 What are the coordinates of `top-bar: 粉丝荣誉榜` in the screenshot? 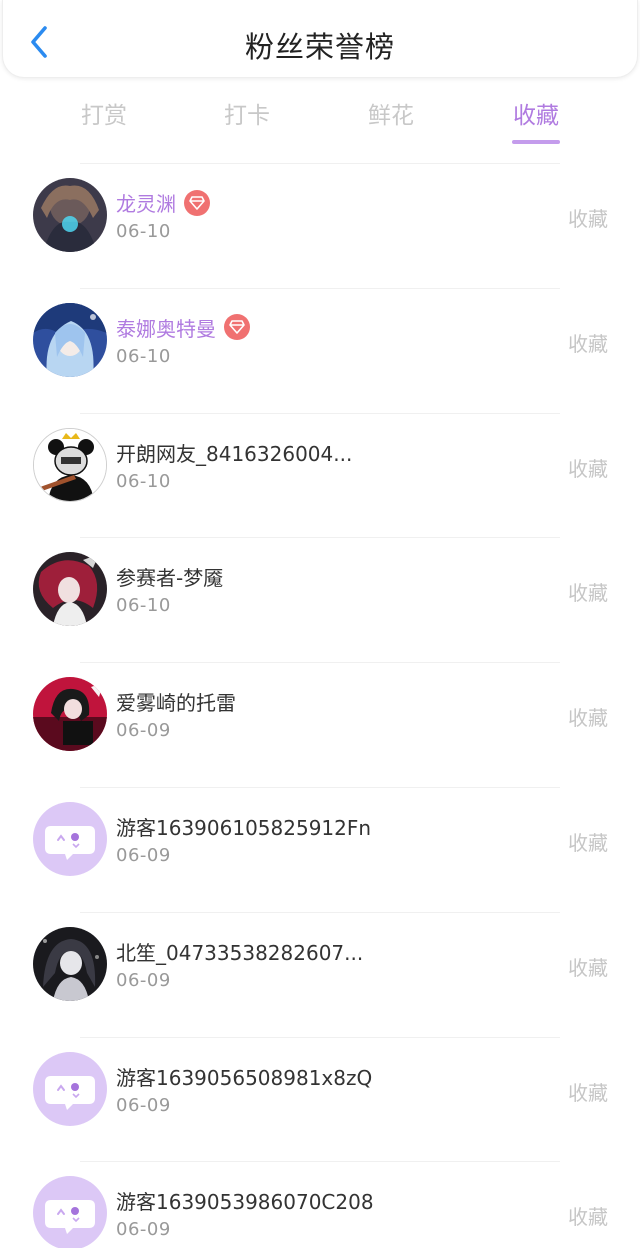 It's located at (320, 39).